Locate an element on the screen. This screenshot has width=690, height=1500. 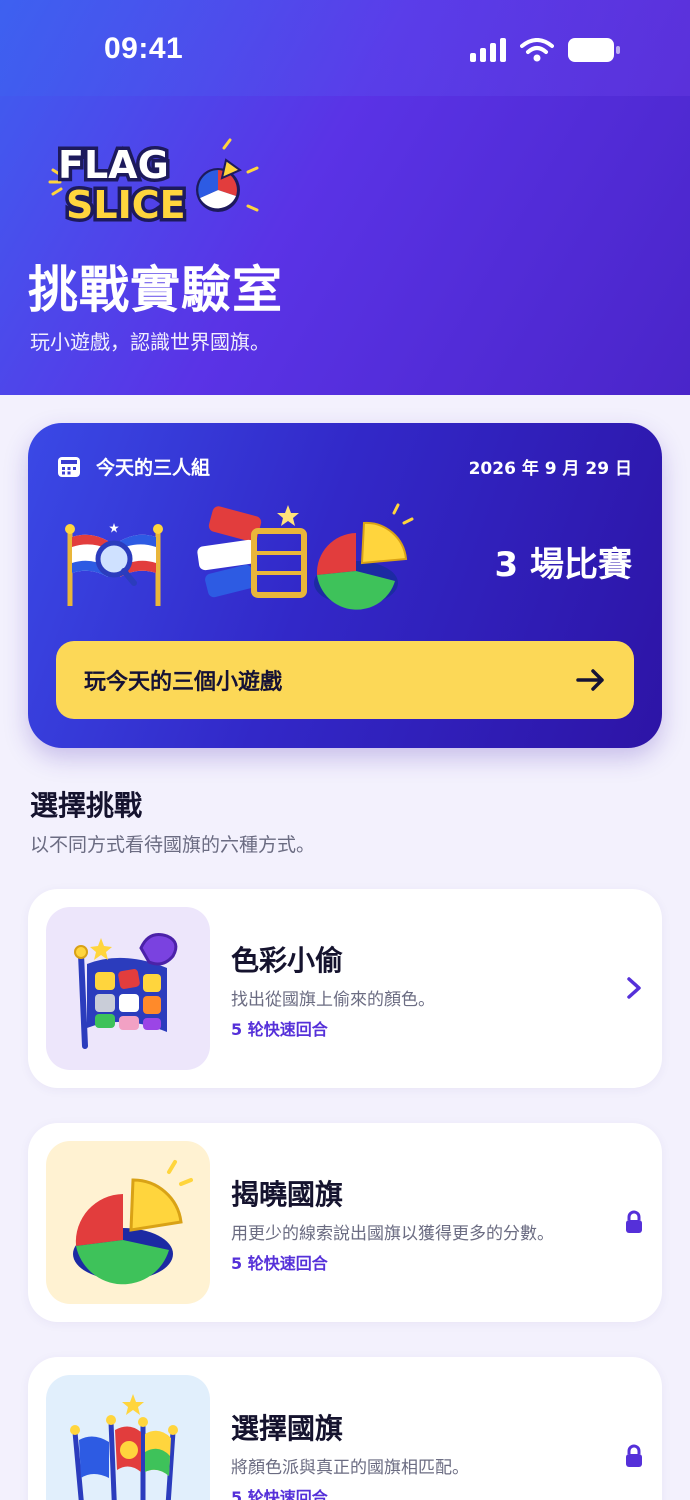
flag-slice-logo: FLAG SLICE is located at coordinates (153, 182).